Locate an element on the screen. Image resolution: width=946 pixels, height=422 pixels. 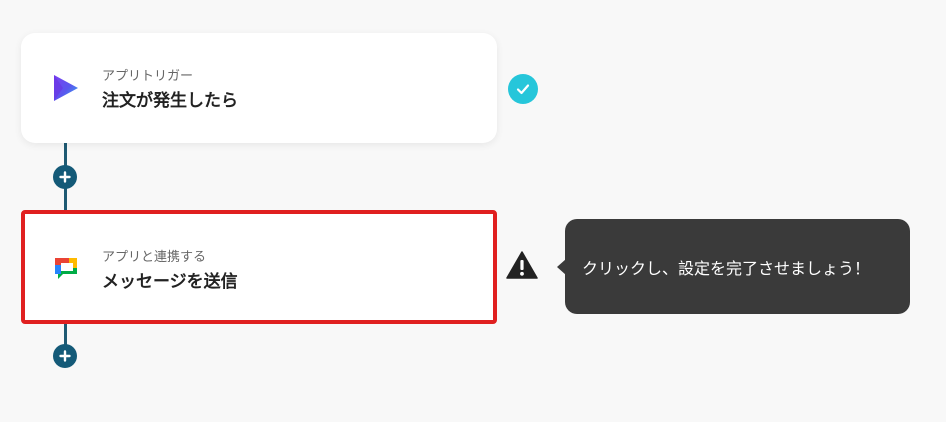
warning-icon is located at coordinates (522, 265).